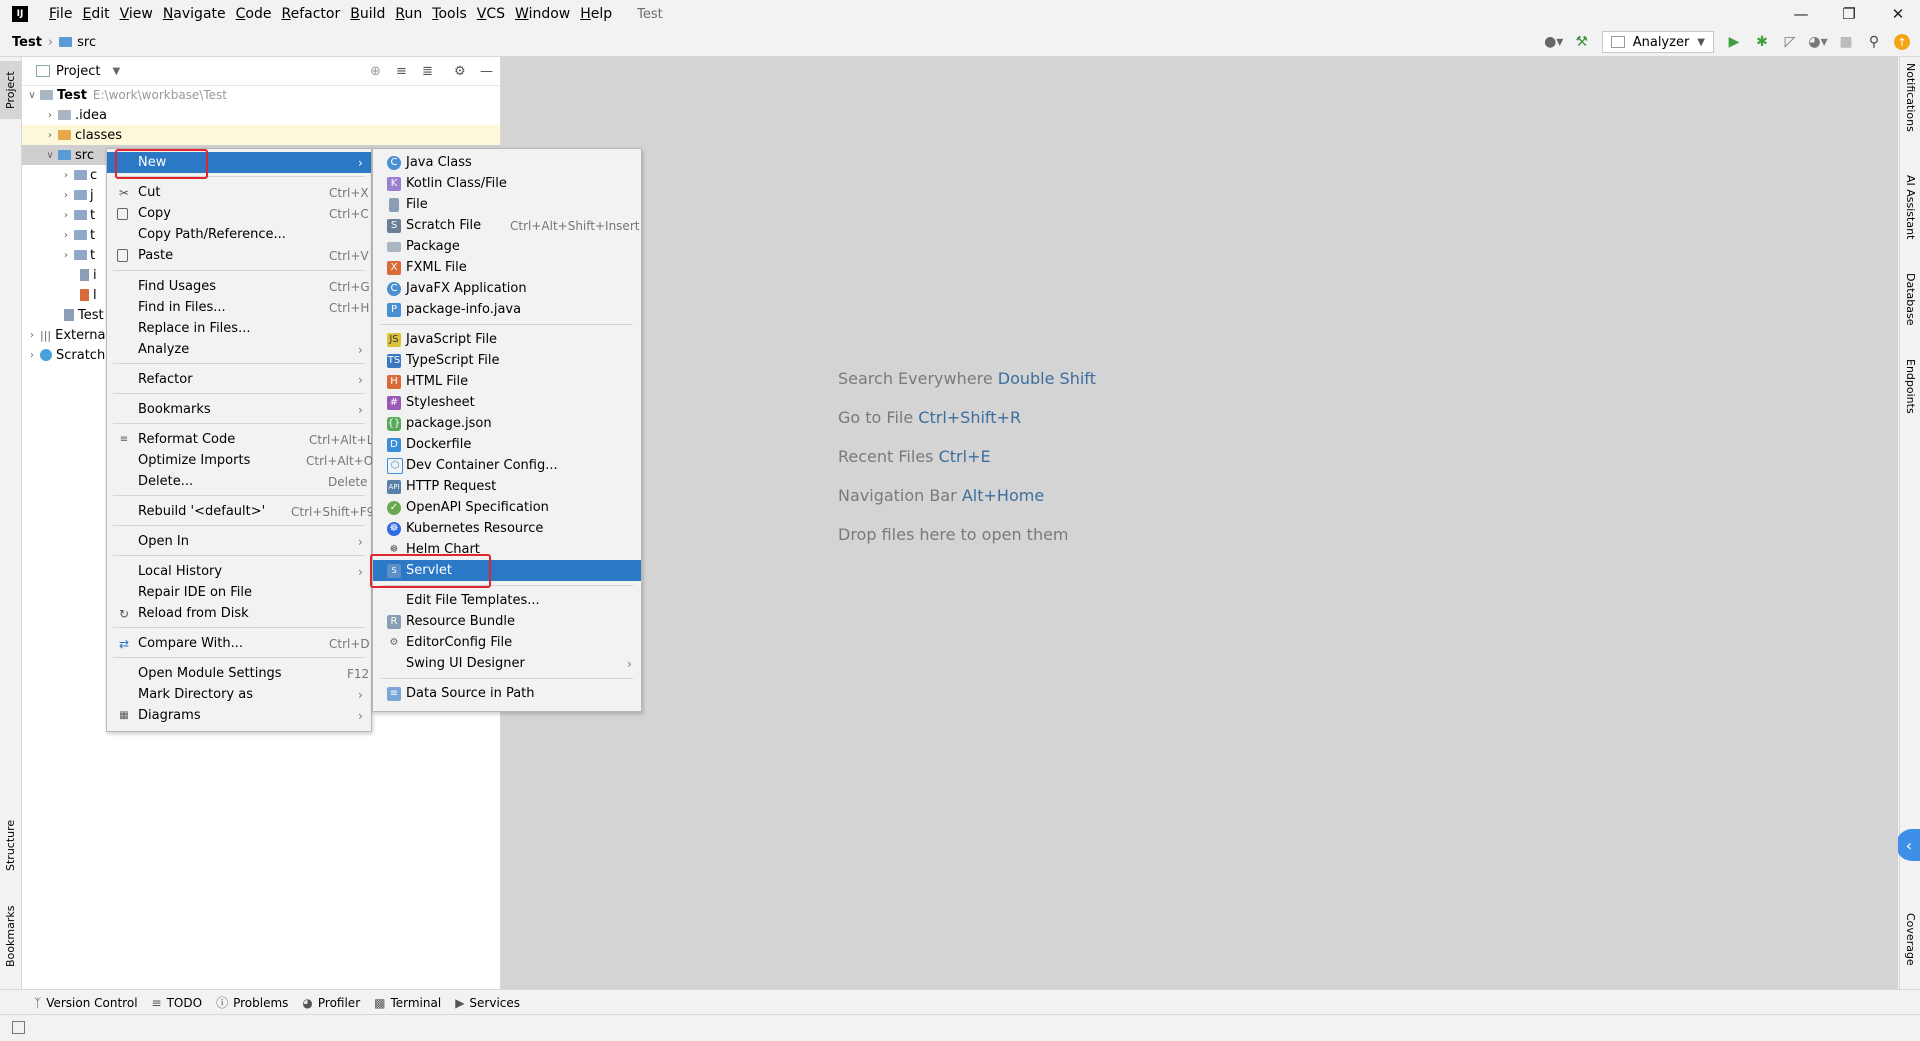  Describe the element at coordinates (239, 715) in the screenshot. I see `menu-item-diagrams: ▦ Diagrams ›` at that location.